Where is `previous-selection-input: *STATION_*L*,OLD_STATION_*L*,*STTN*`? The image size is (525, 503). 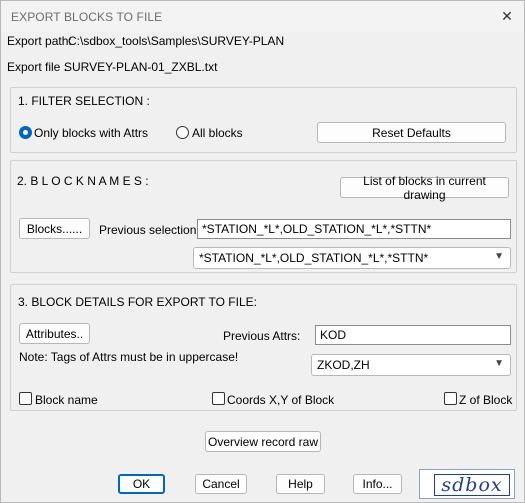 previous-selection-input: *STATION_*L*,OLD_STATION_*L*,*STTN* is located at coordinates (354, 229).